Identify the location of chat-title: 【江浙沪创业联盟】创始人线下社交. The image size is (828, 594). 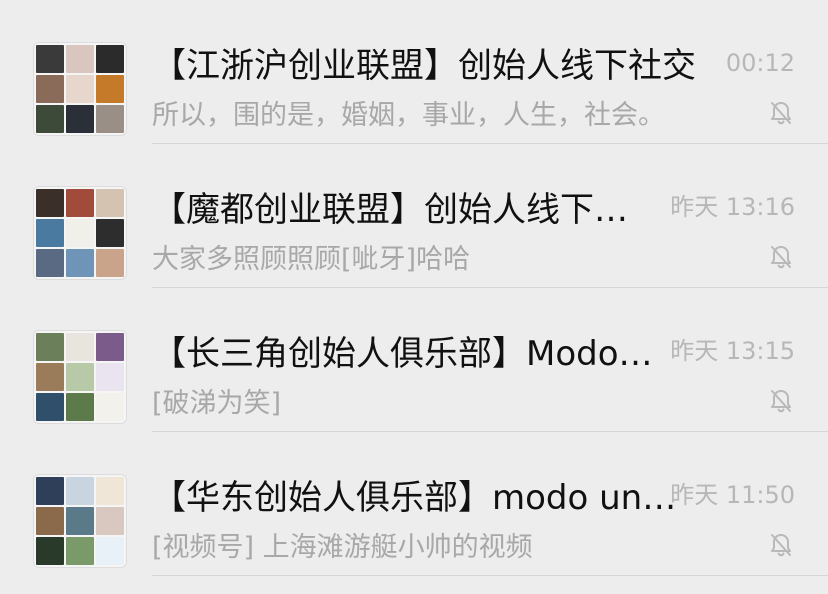
(424, 66).